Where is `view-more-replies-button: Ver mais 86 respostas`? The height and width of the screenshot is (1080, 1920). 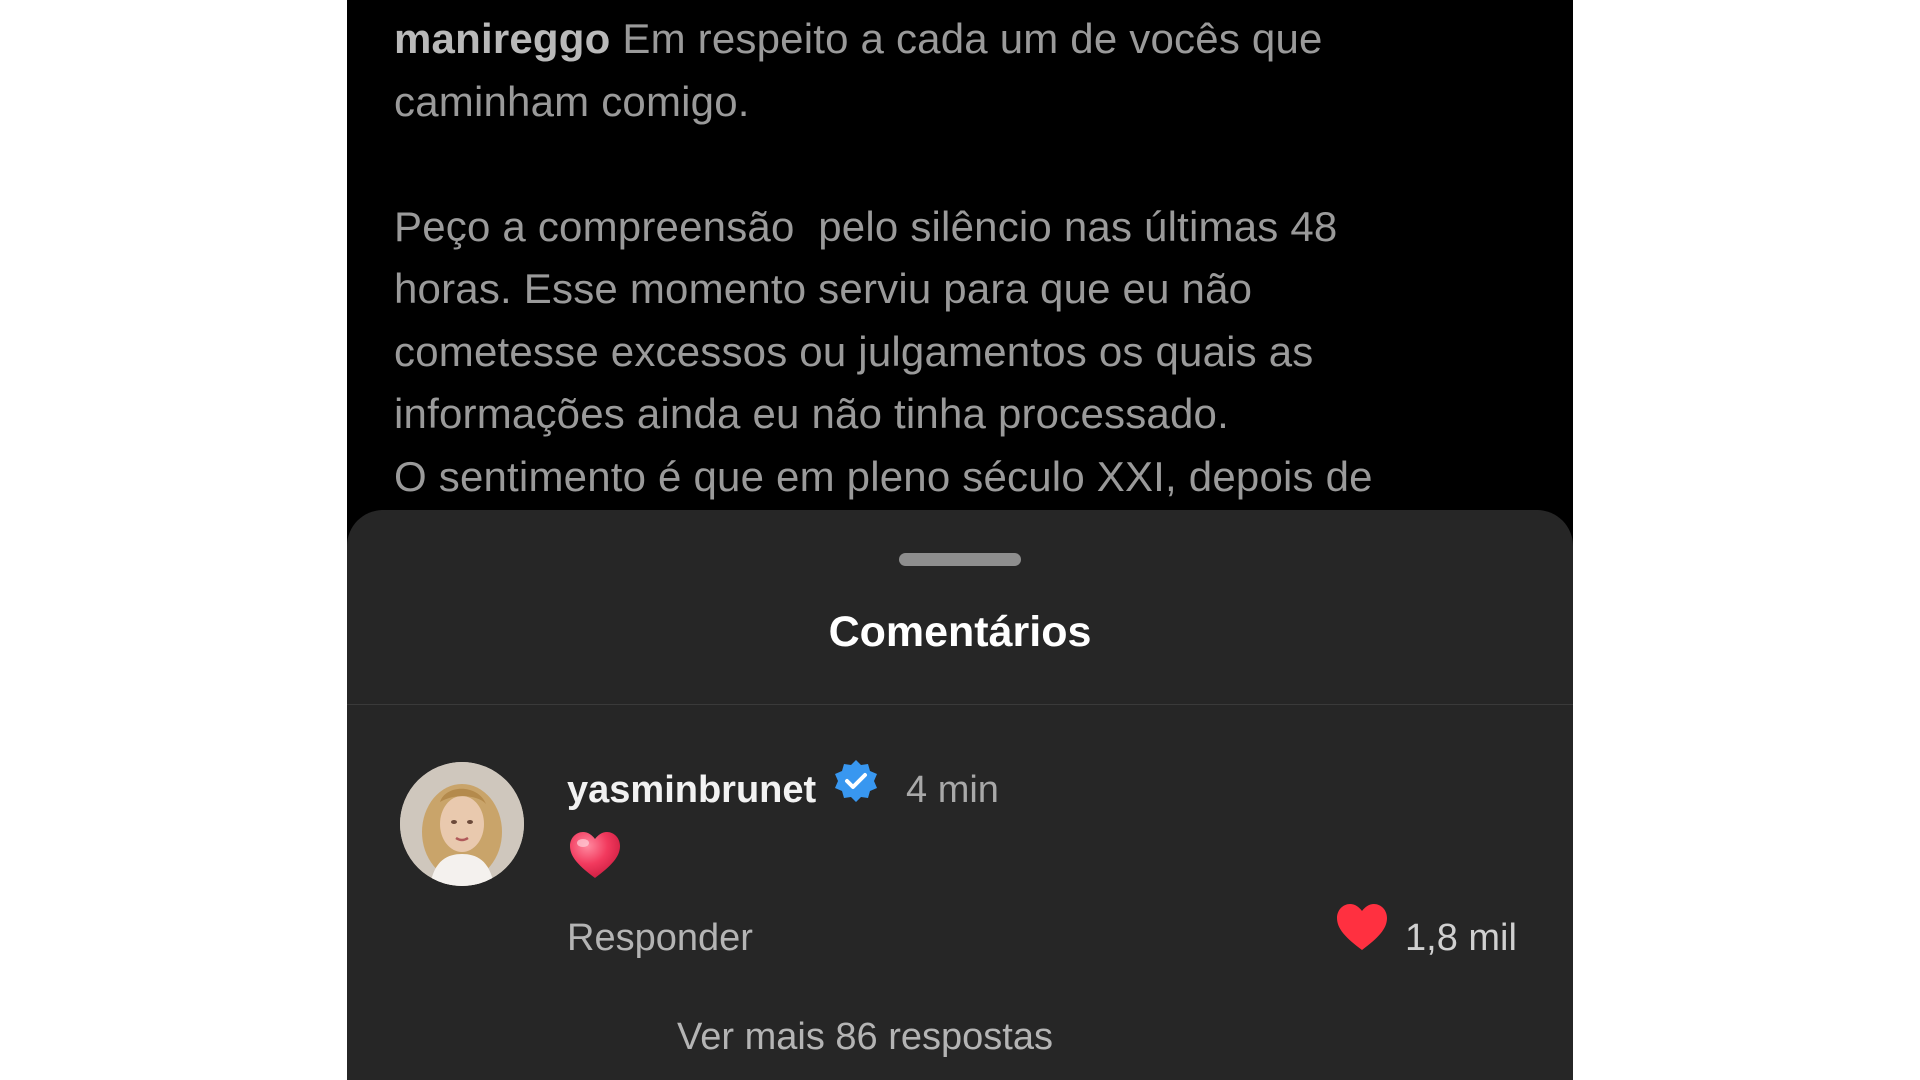
view-more-replies-button: Ver mais 86 respostas is located at coordinates (865, 1037).